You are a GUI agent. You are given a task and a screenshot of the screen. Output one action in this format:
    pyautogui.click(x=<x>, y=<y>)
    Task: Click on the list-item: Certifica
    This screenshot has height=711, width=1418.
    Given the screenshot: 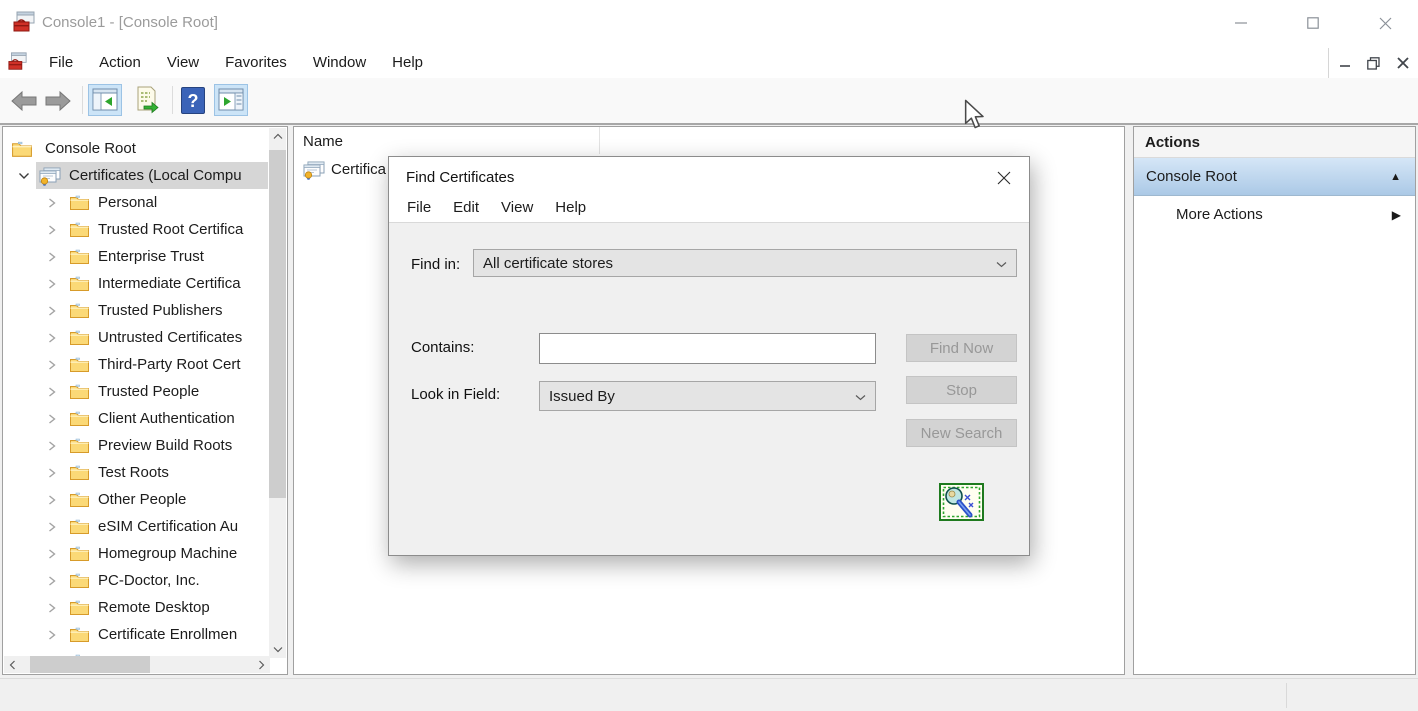 What is the action you would take?
    pyautogui.click(x=344, y=169)
    